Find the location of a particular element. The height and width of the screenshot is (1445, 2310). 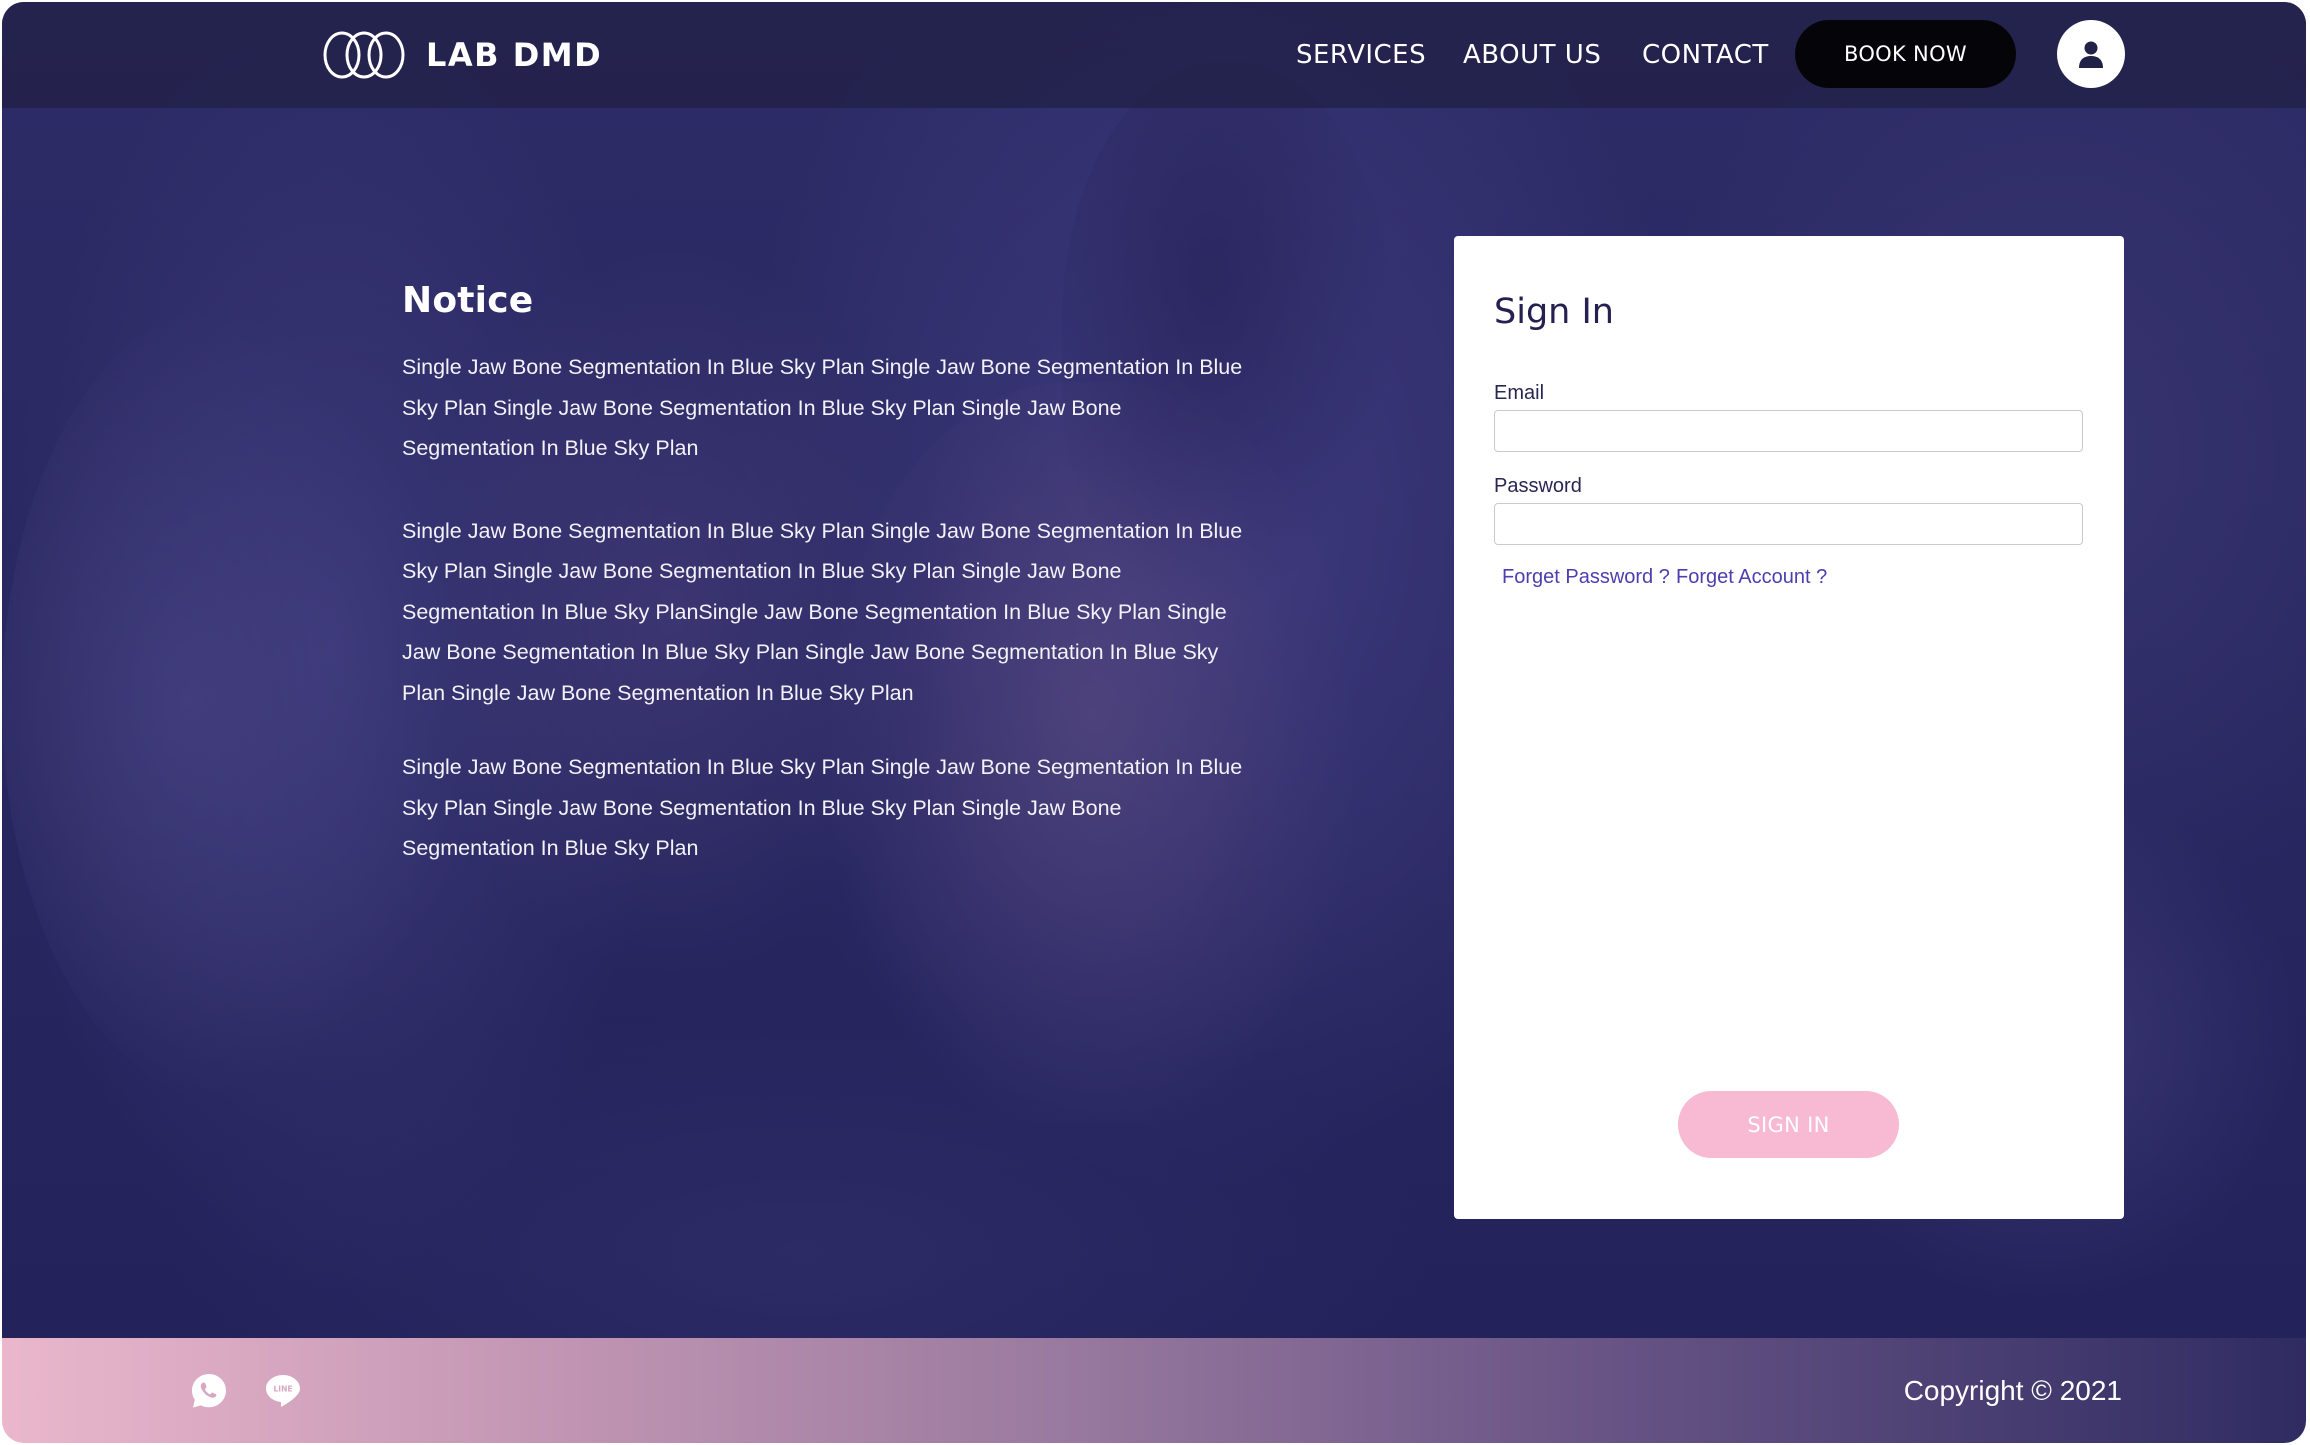

line-icon-text: LINE is located at coordinates (283, 1389).